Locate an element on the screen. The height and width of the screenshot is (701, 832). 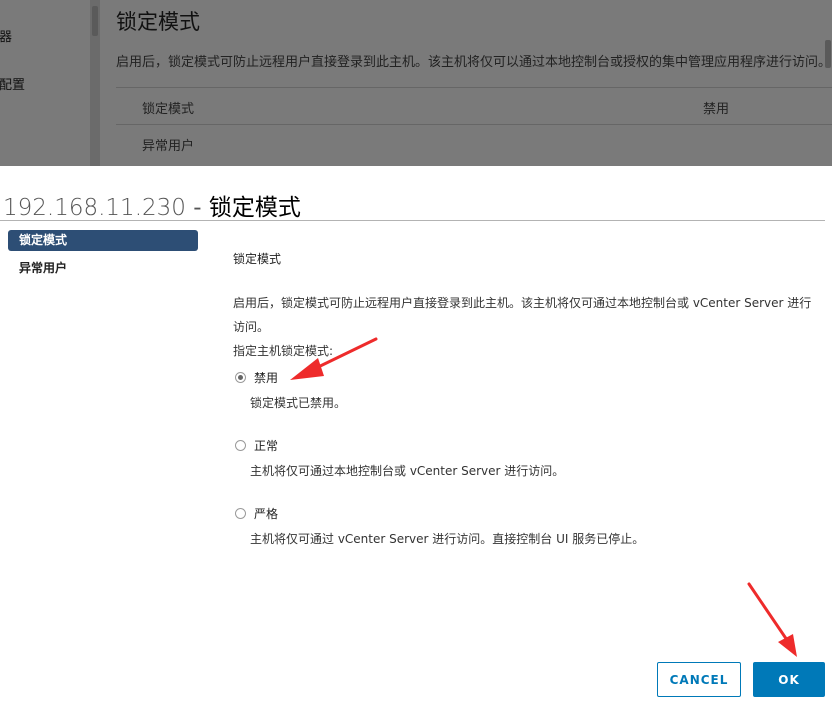
radio-label-disabled: 禁用 is located at coordinates (266, 377).